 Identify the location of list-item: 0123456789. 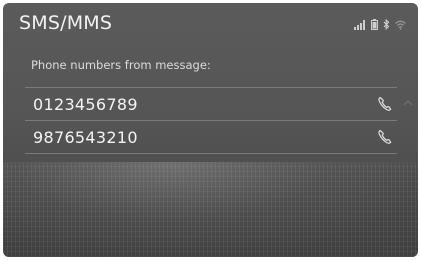
(211, 103).